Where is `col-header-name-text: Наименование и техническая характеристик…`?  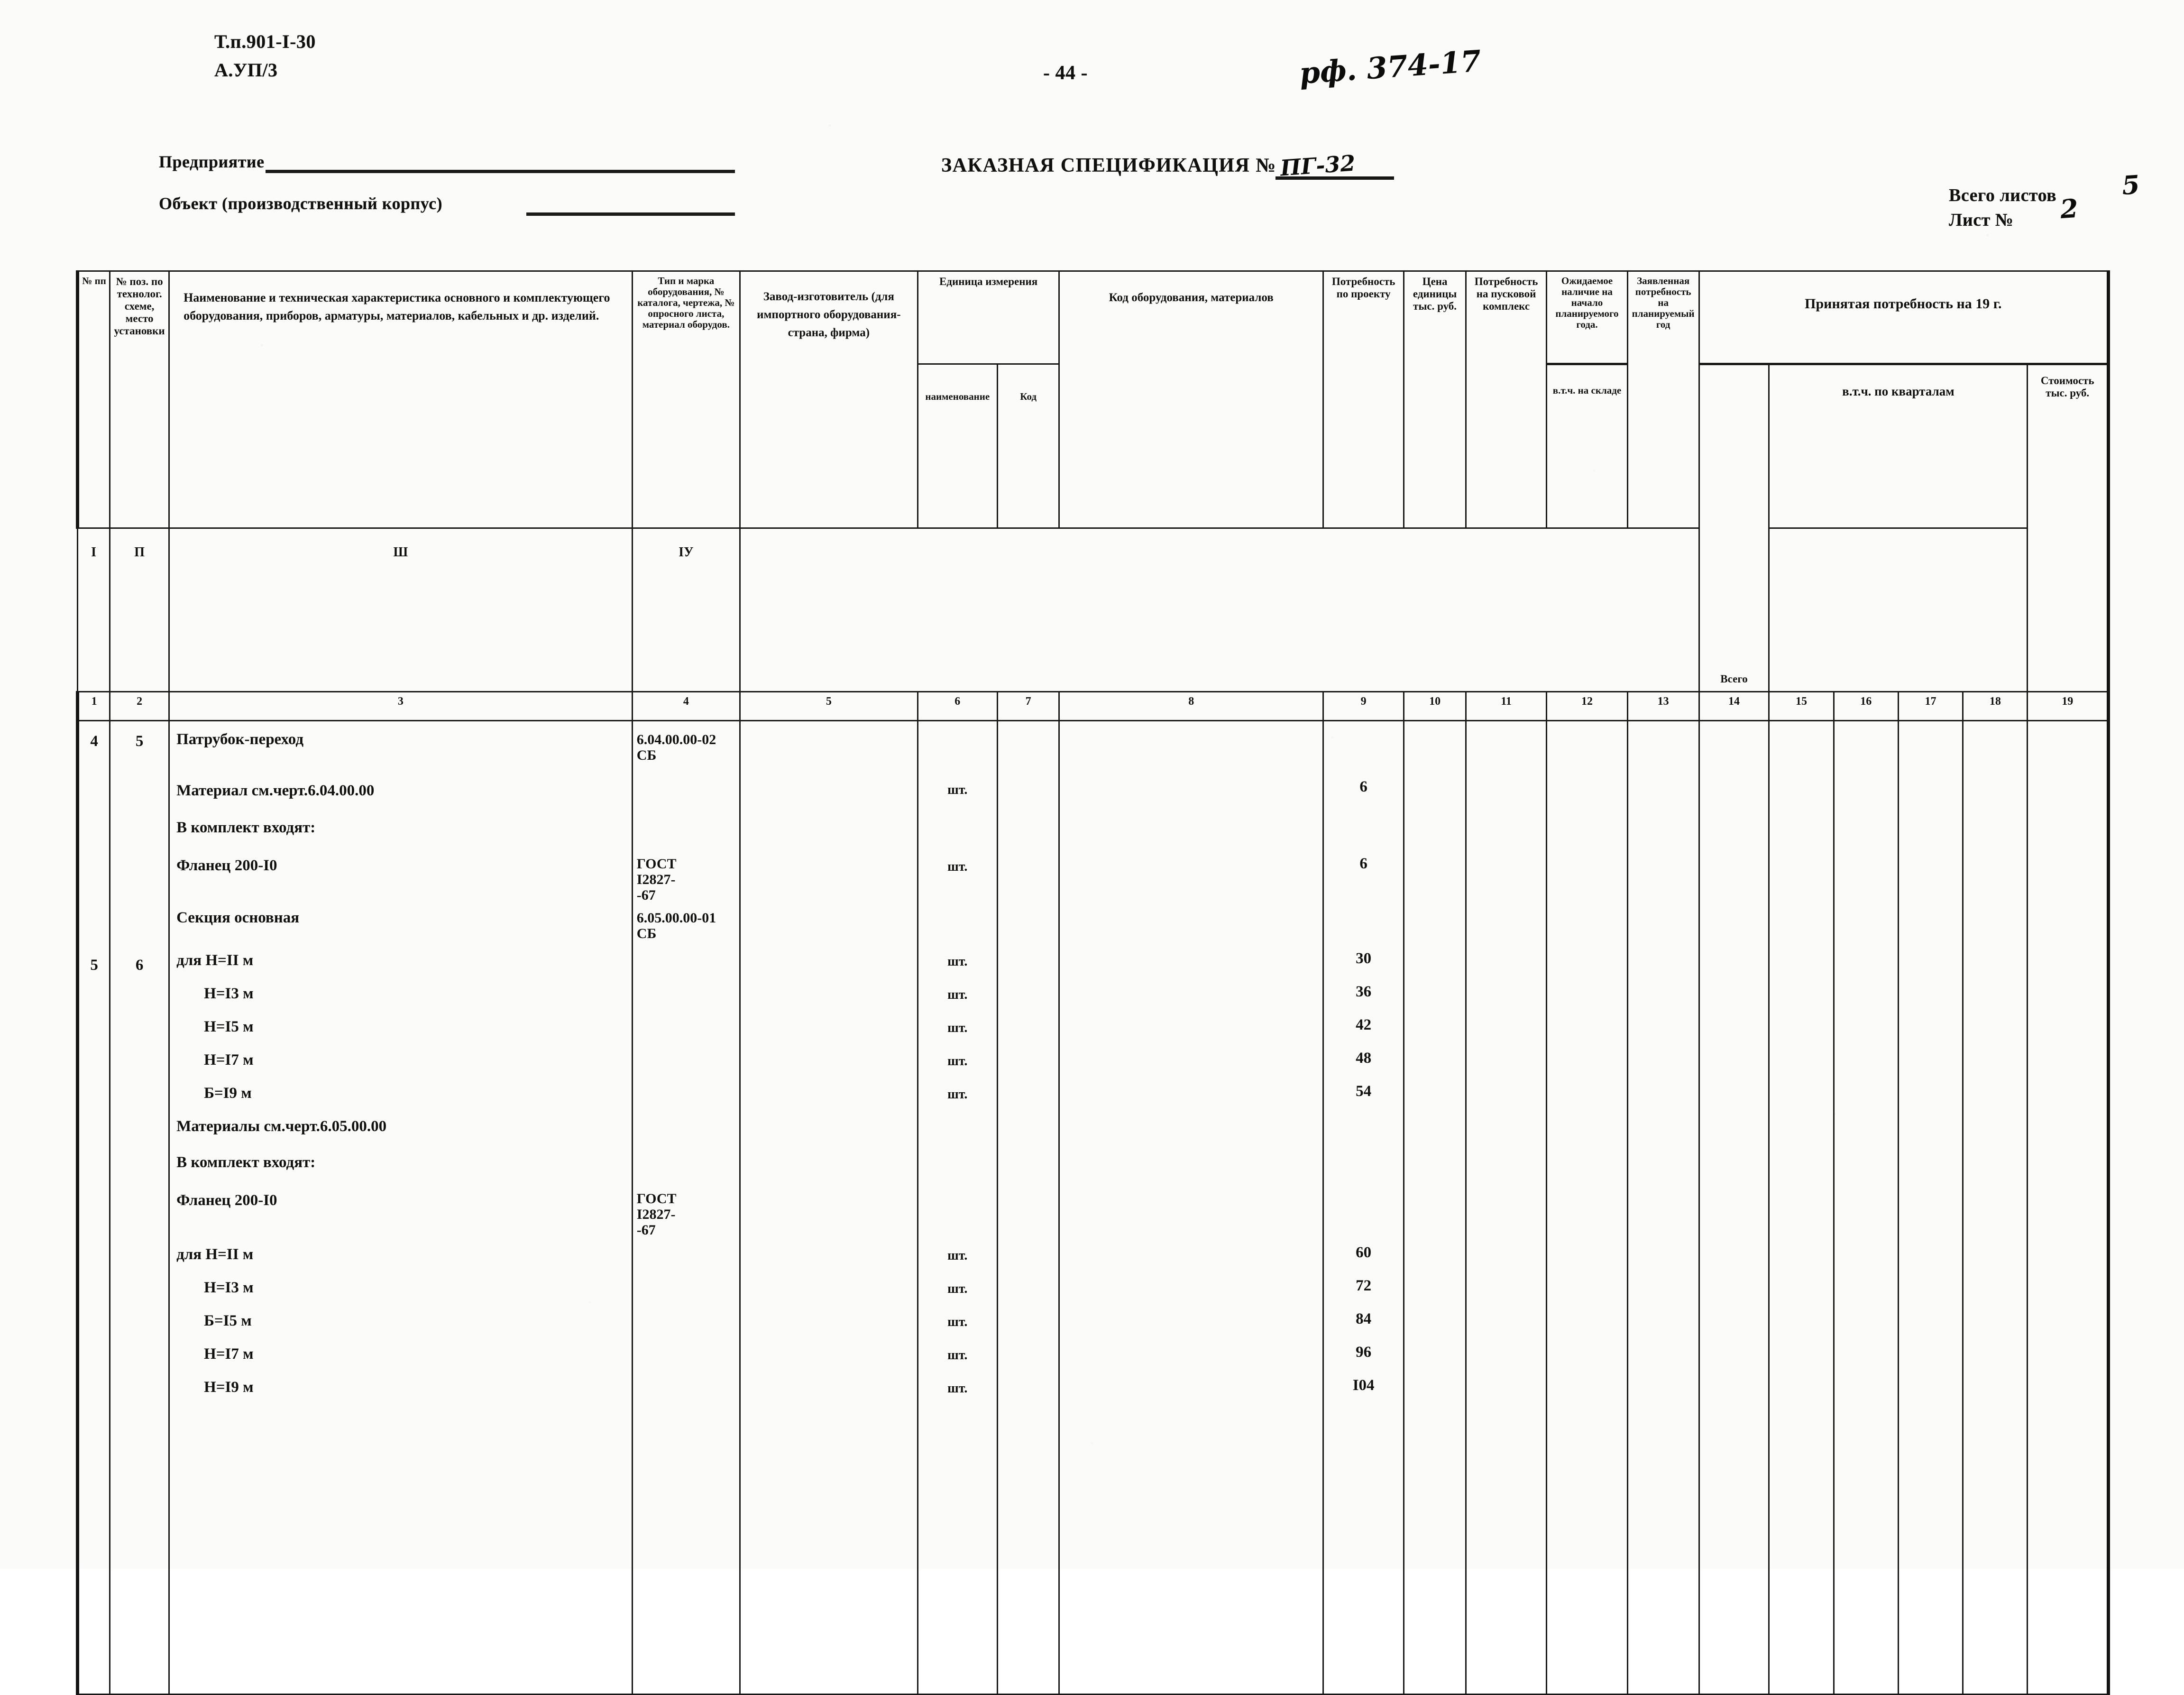 col-header-name-text: Наименование и техническая характеристик… is located at coordinates (397, 306).